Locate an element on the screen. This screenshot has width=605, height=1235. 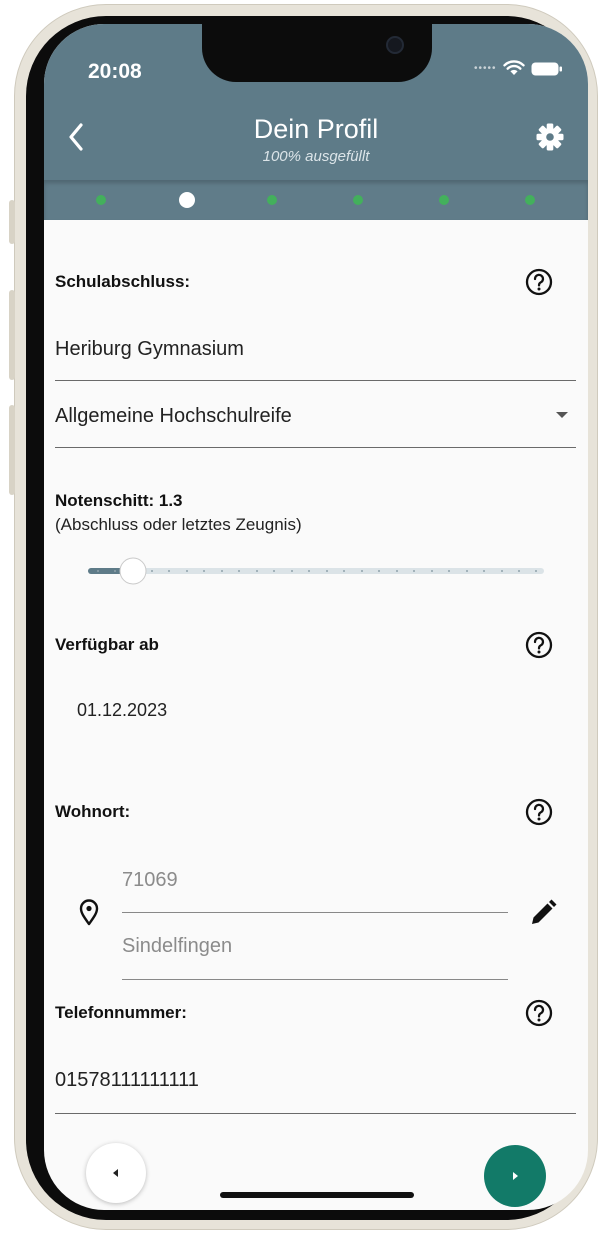
status-icons: ••••• is located at coordinates (518, 68).